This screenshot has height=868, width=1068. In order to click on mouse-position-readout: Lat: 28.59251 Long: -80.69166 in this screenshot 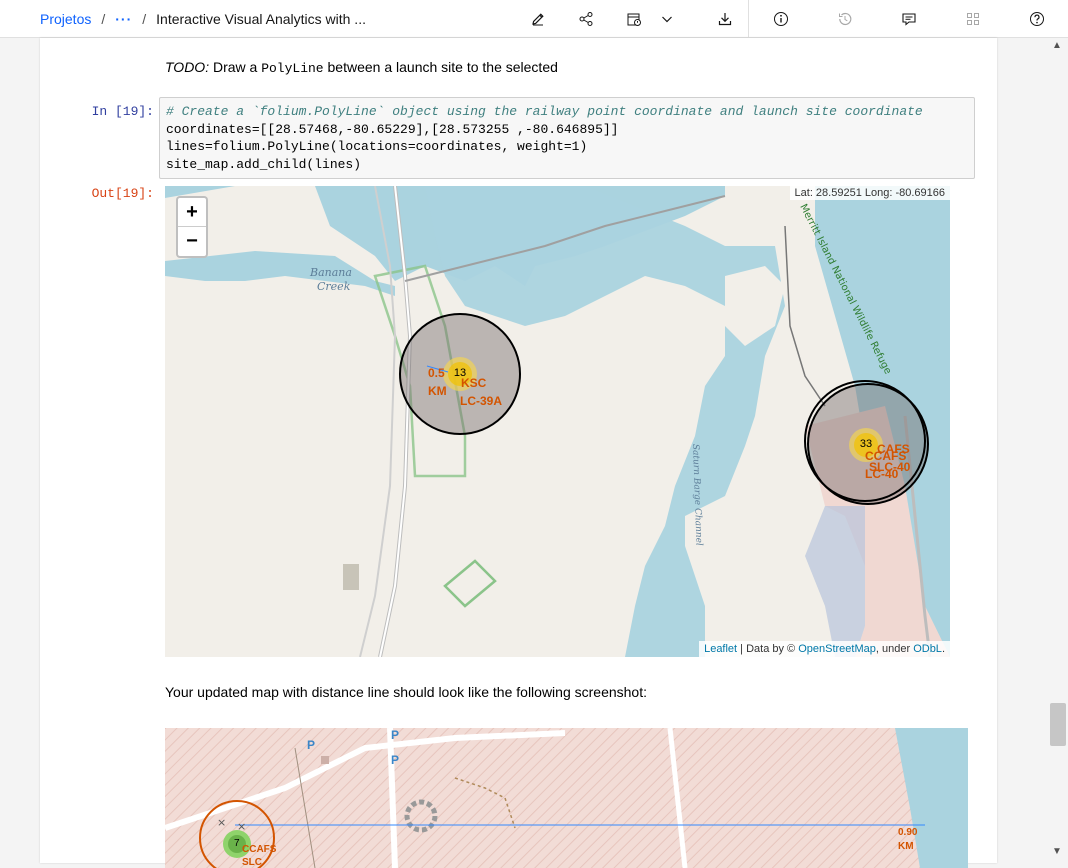, I will do `click(869, 193)`.